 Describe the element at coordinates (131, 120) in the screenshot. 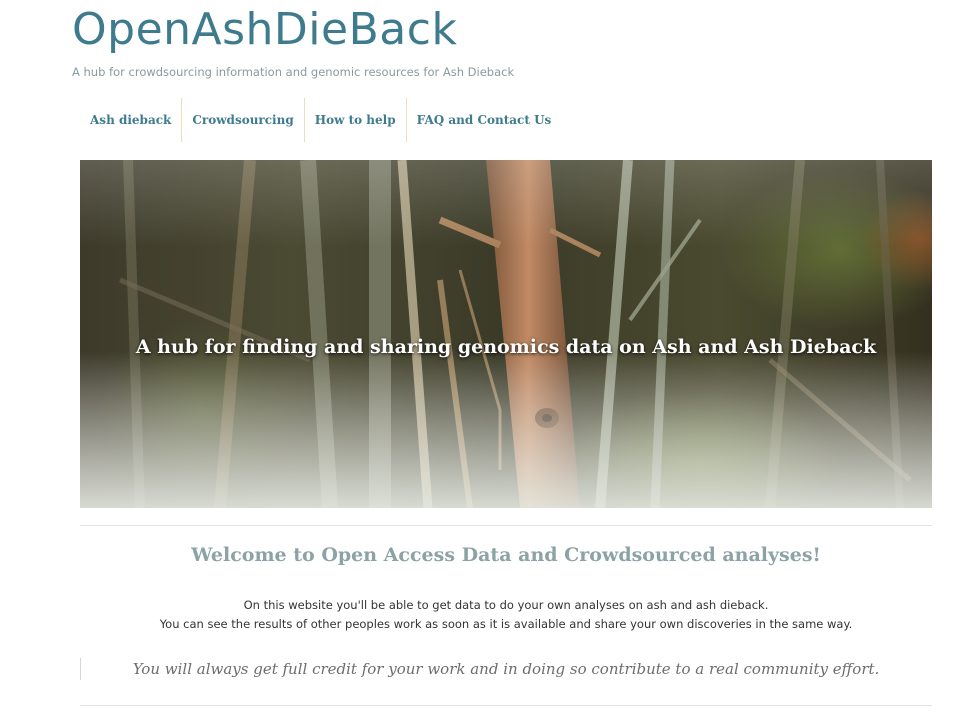

I see `nav-item-ash-dieback: Ash dieback` at that location.